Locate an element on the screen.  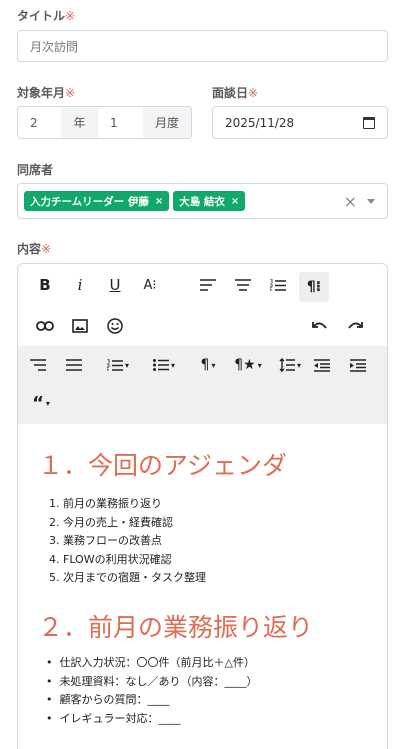
meeting-date-label: 面談日※ is located at coordinates (235, 93).